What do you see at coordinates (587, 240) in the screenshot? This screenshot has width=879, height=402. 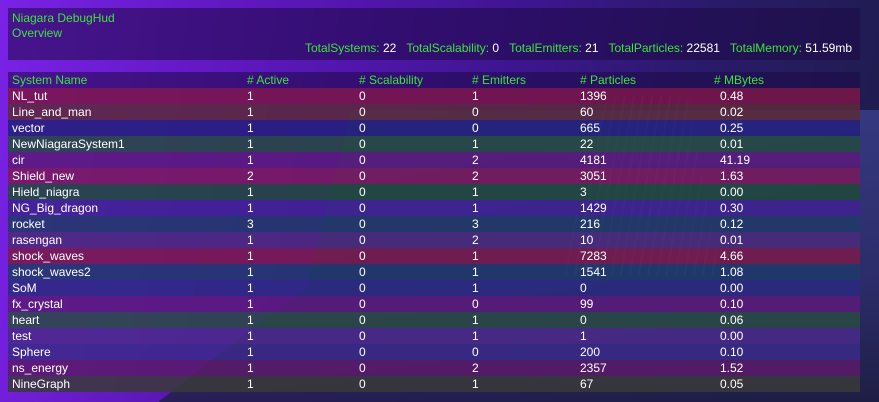 I see `particles-cell: 10` at bounding box center [587, 240].